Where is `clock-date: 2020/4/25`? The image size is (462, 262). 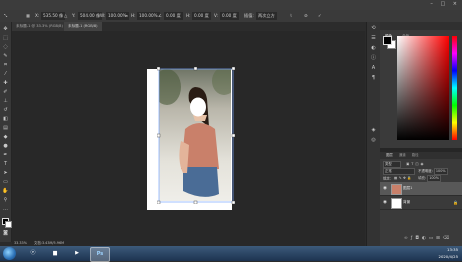
clock-date: 2020/4/25 is located at coordinates (448, 257).